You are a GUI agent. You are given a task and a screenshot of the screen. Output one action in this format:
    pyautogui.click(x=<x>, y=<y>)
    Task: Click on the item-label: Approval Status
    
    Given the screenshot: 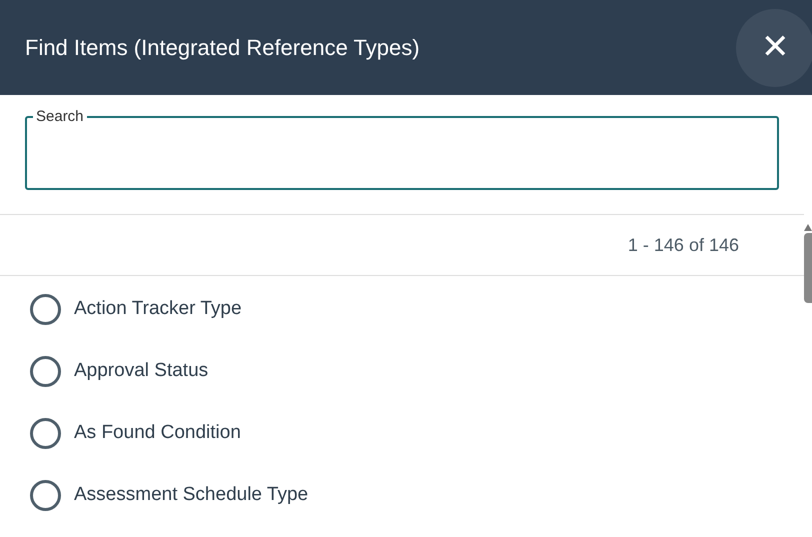 What is the action you would take?
    pyautogui.click(x=141, y=370)
    